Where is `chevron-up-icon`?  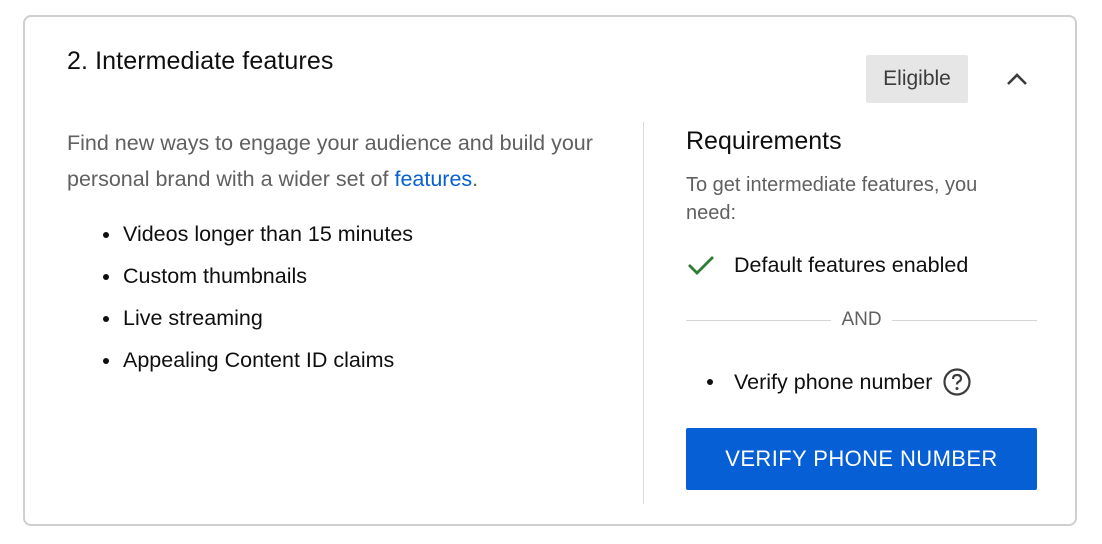 chevron-up-icon is located at coordinates (1017, 79).